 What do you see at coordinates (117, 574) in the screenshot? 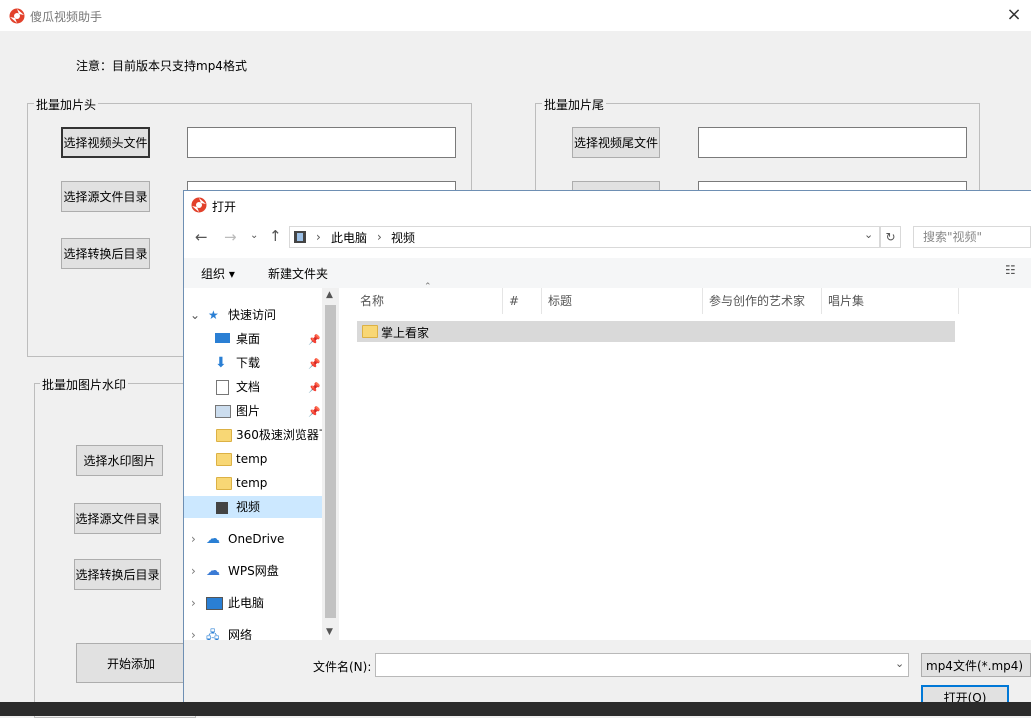
I see `watermark-select-output-button: 选择转换后目录` at bounding box center [117, 574].